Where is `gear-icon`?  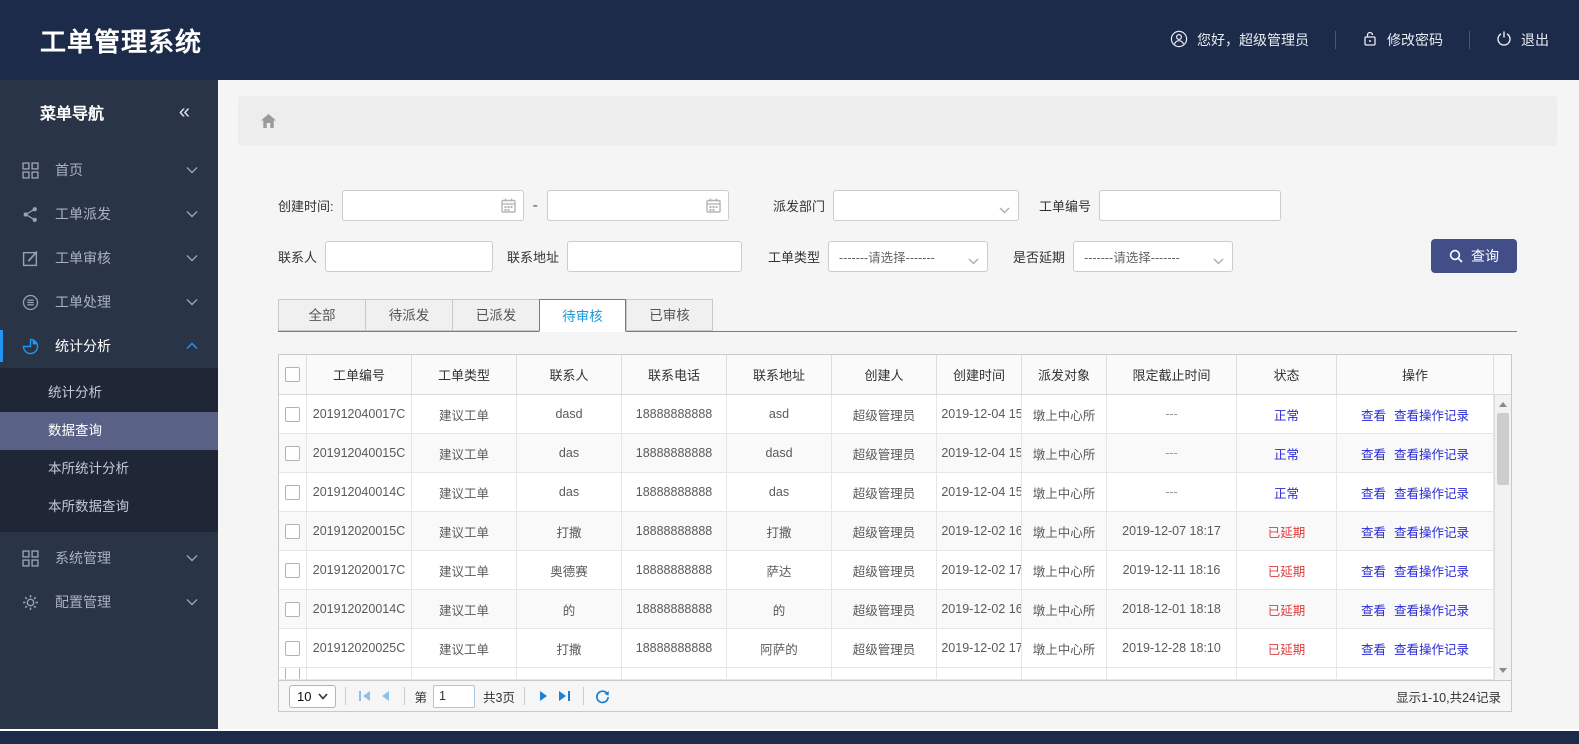 gear-icon is located at coordinates (30, 602).